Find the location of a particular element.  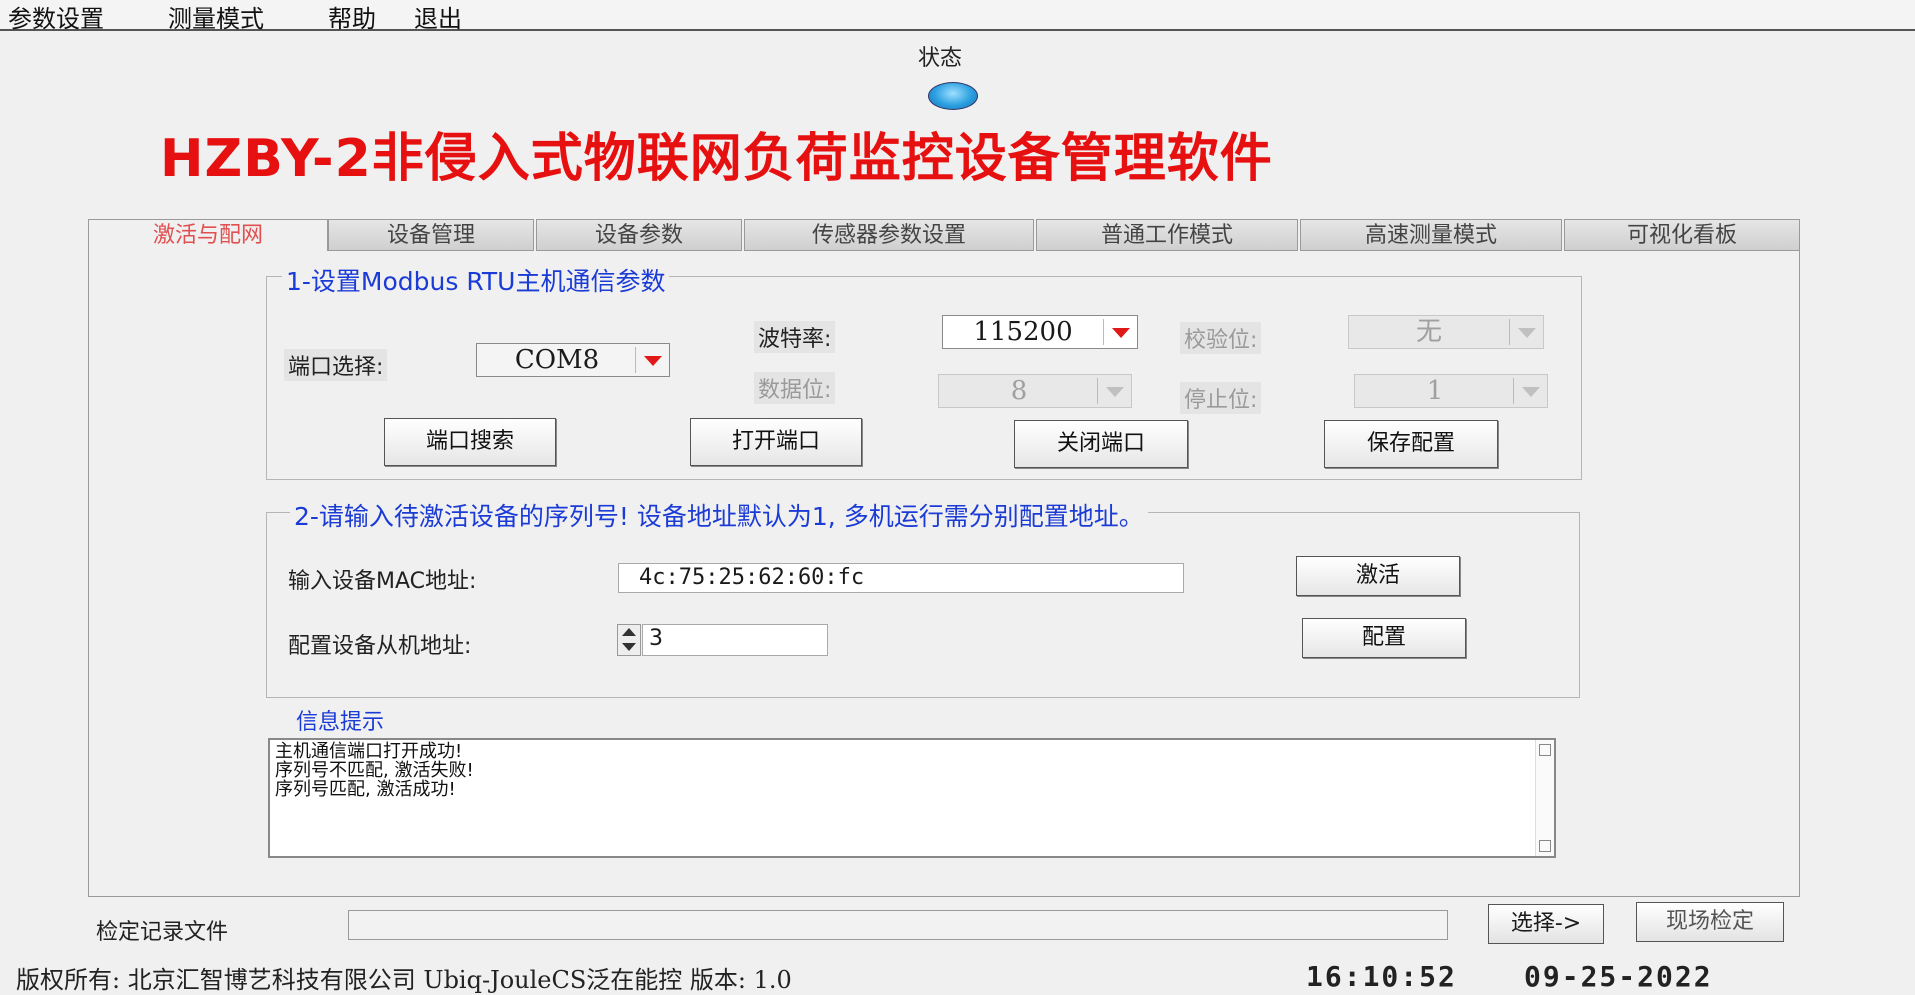

stopbits-label: 停止位: is located at coordinates (1221, 398).